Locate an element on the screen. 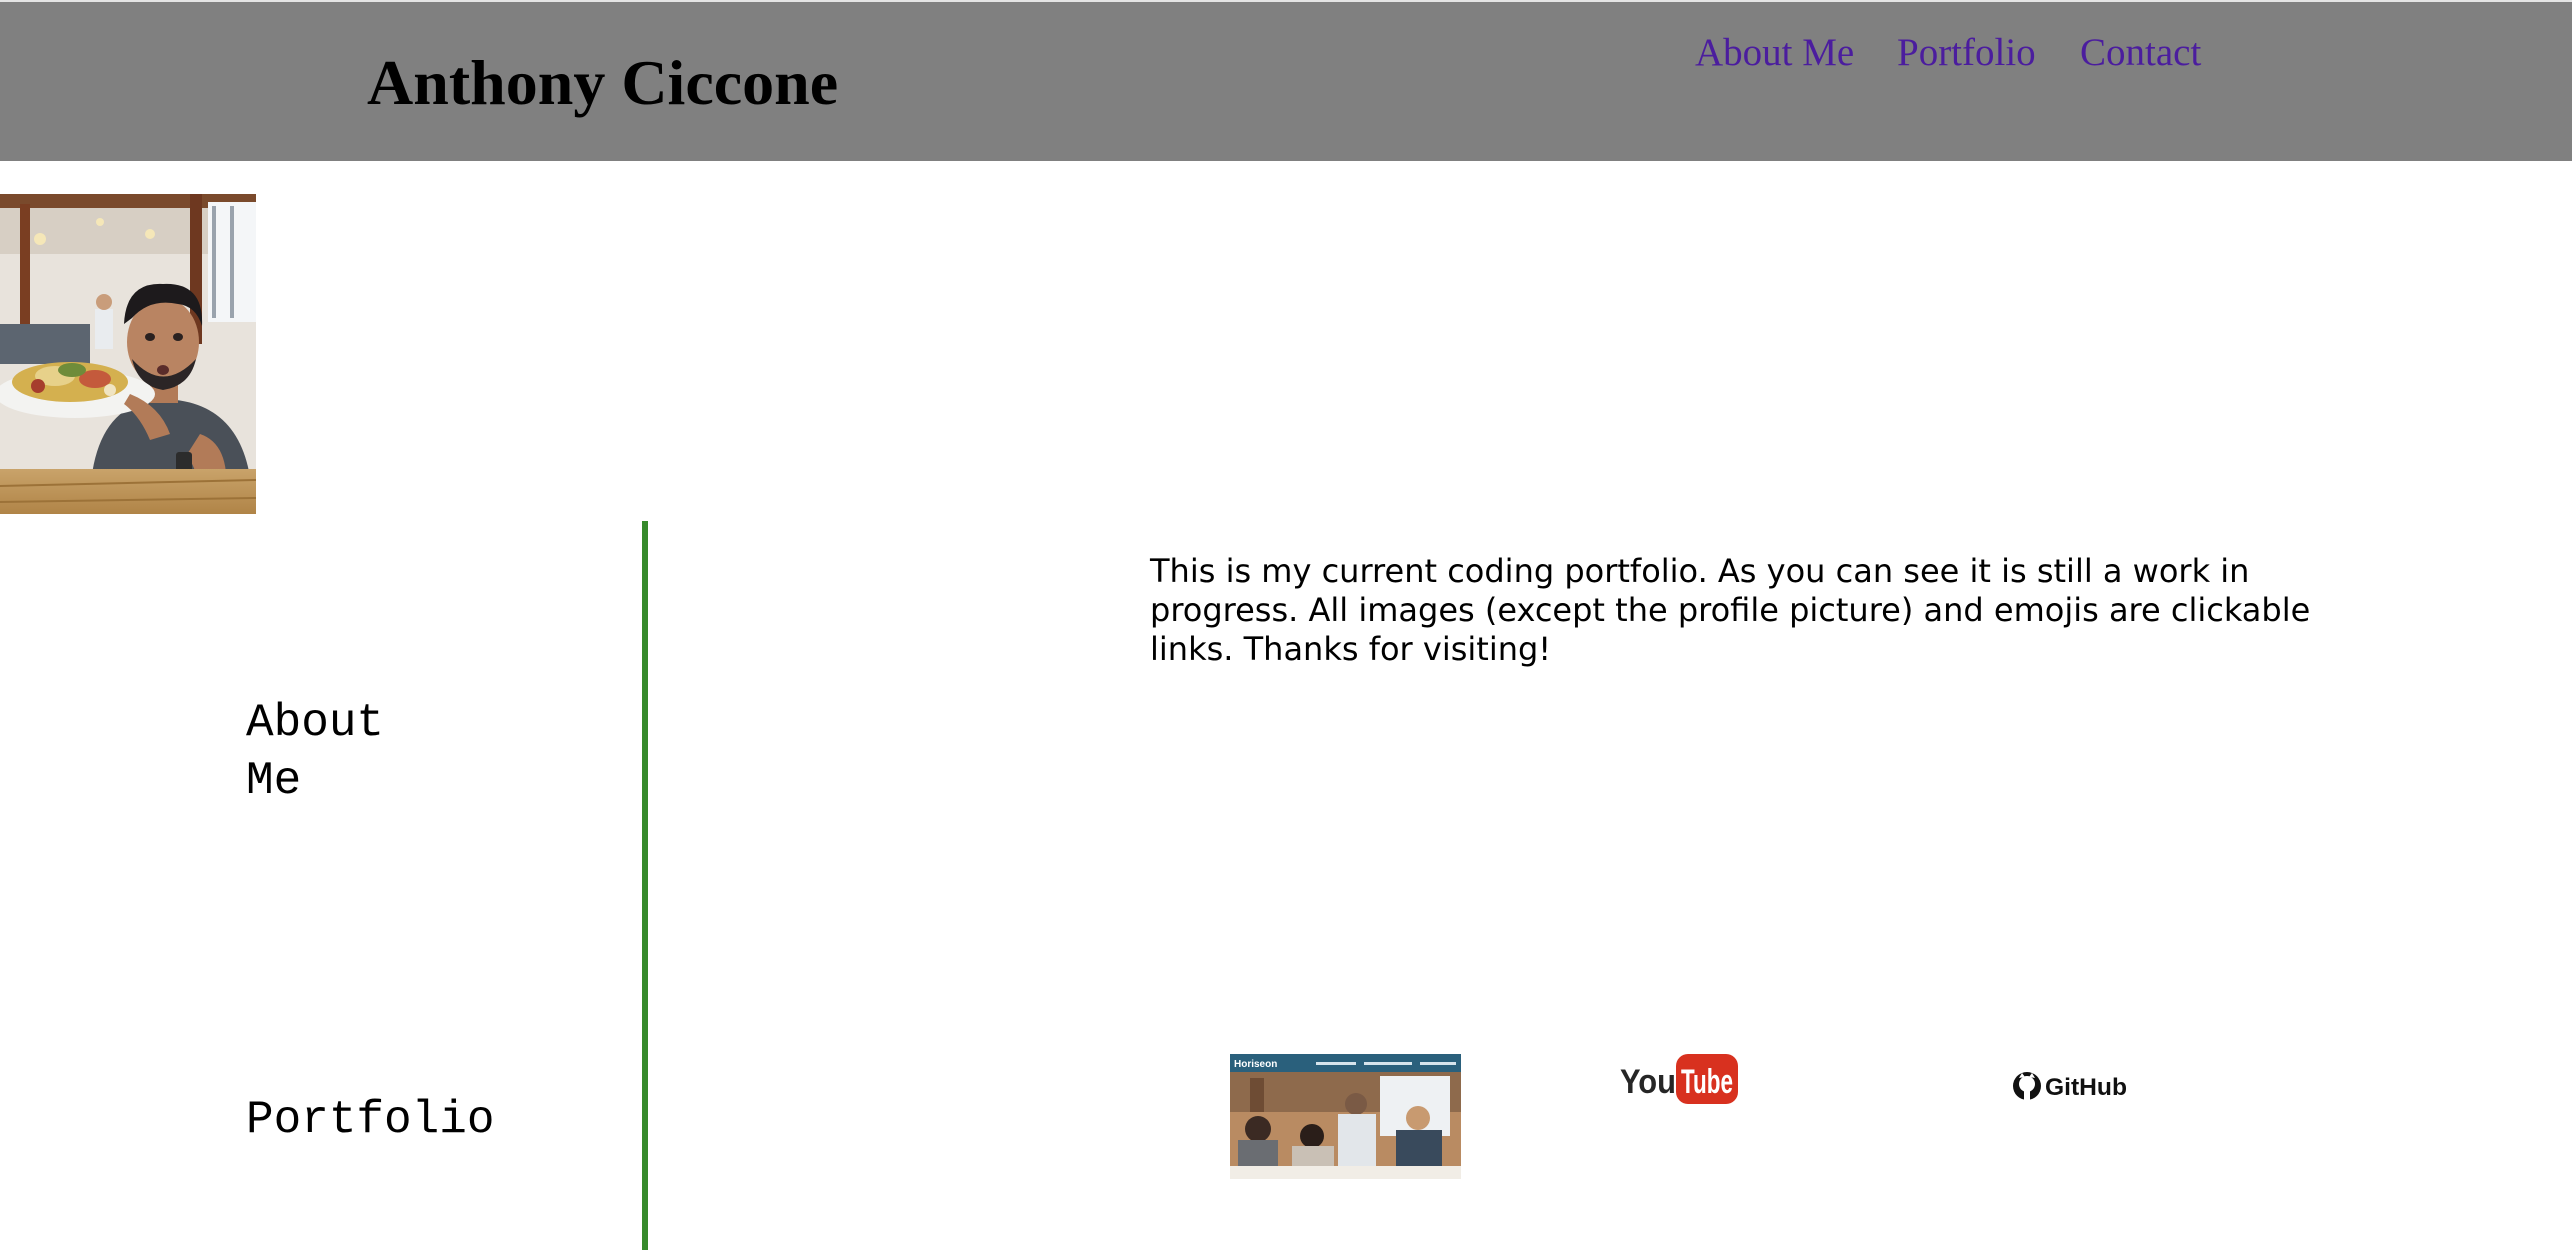  about-me-heading: About Me is located at coordinates (336, 752).